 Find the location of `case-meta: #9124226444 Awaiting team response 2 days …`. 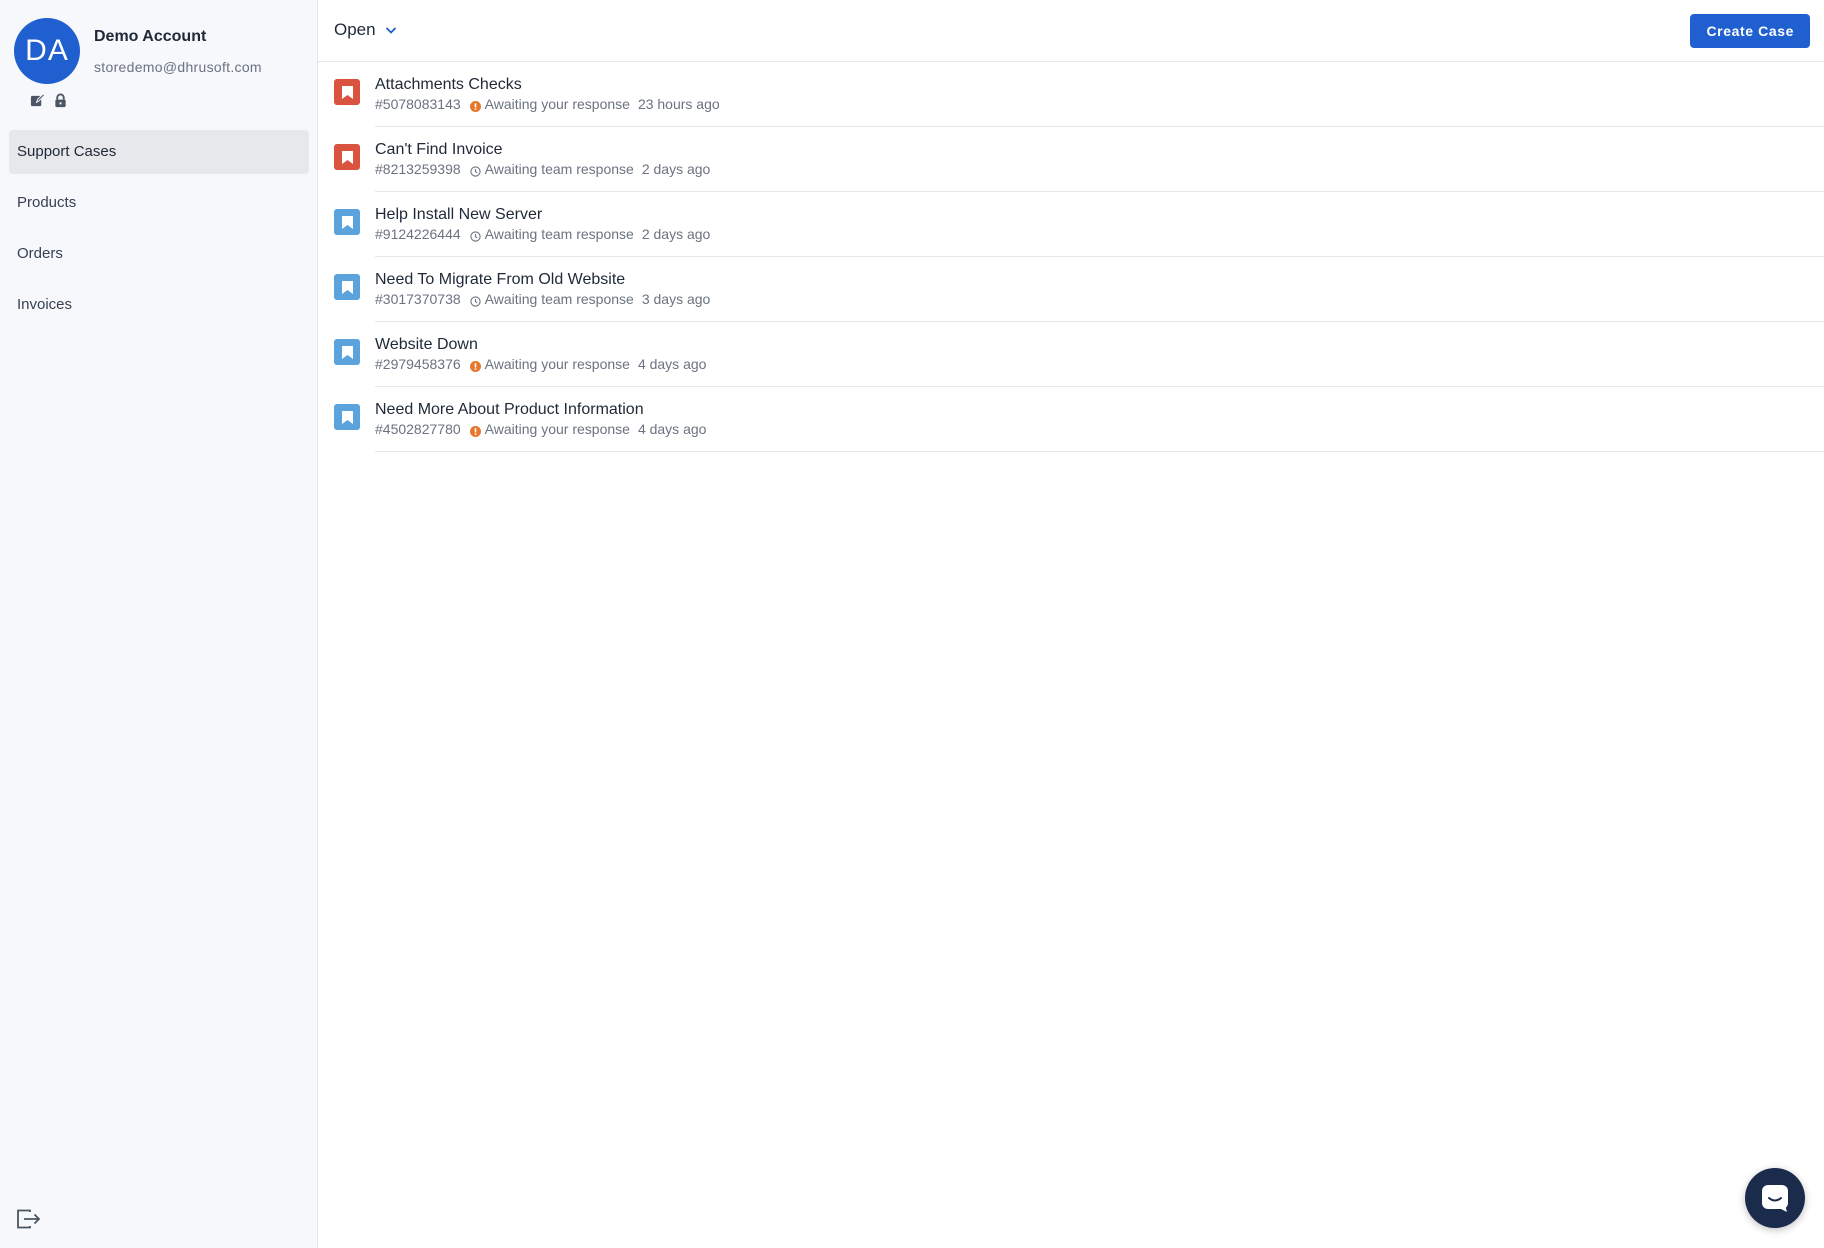

case-meta: #9124226444 Awaiting team response 2 days … is located at coordinates (542, 234).